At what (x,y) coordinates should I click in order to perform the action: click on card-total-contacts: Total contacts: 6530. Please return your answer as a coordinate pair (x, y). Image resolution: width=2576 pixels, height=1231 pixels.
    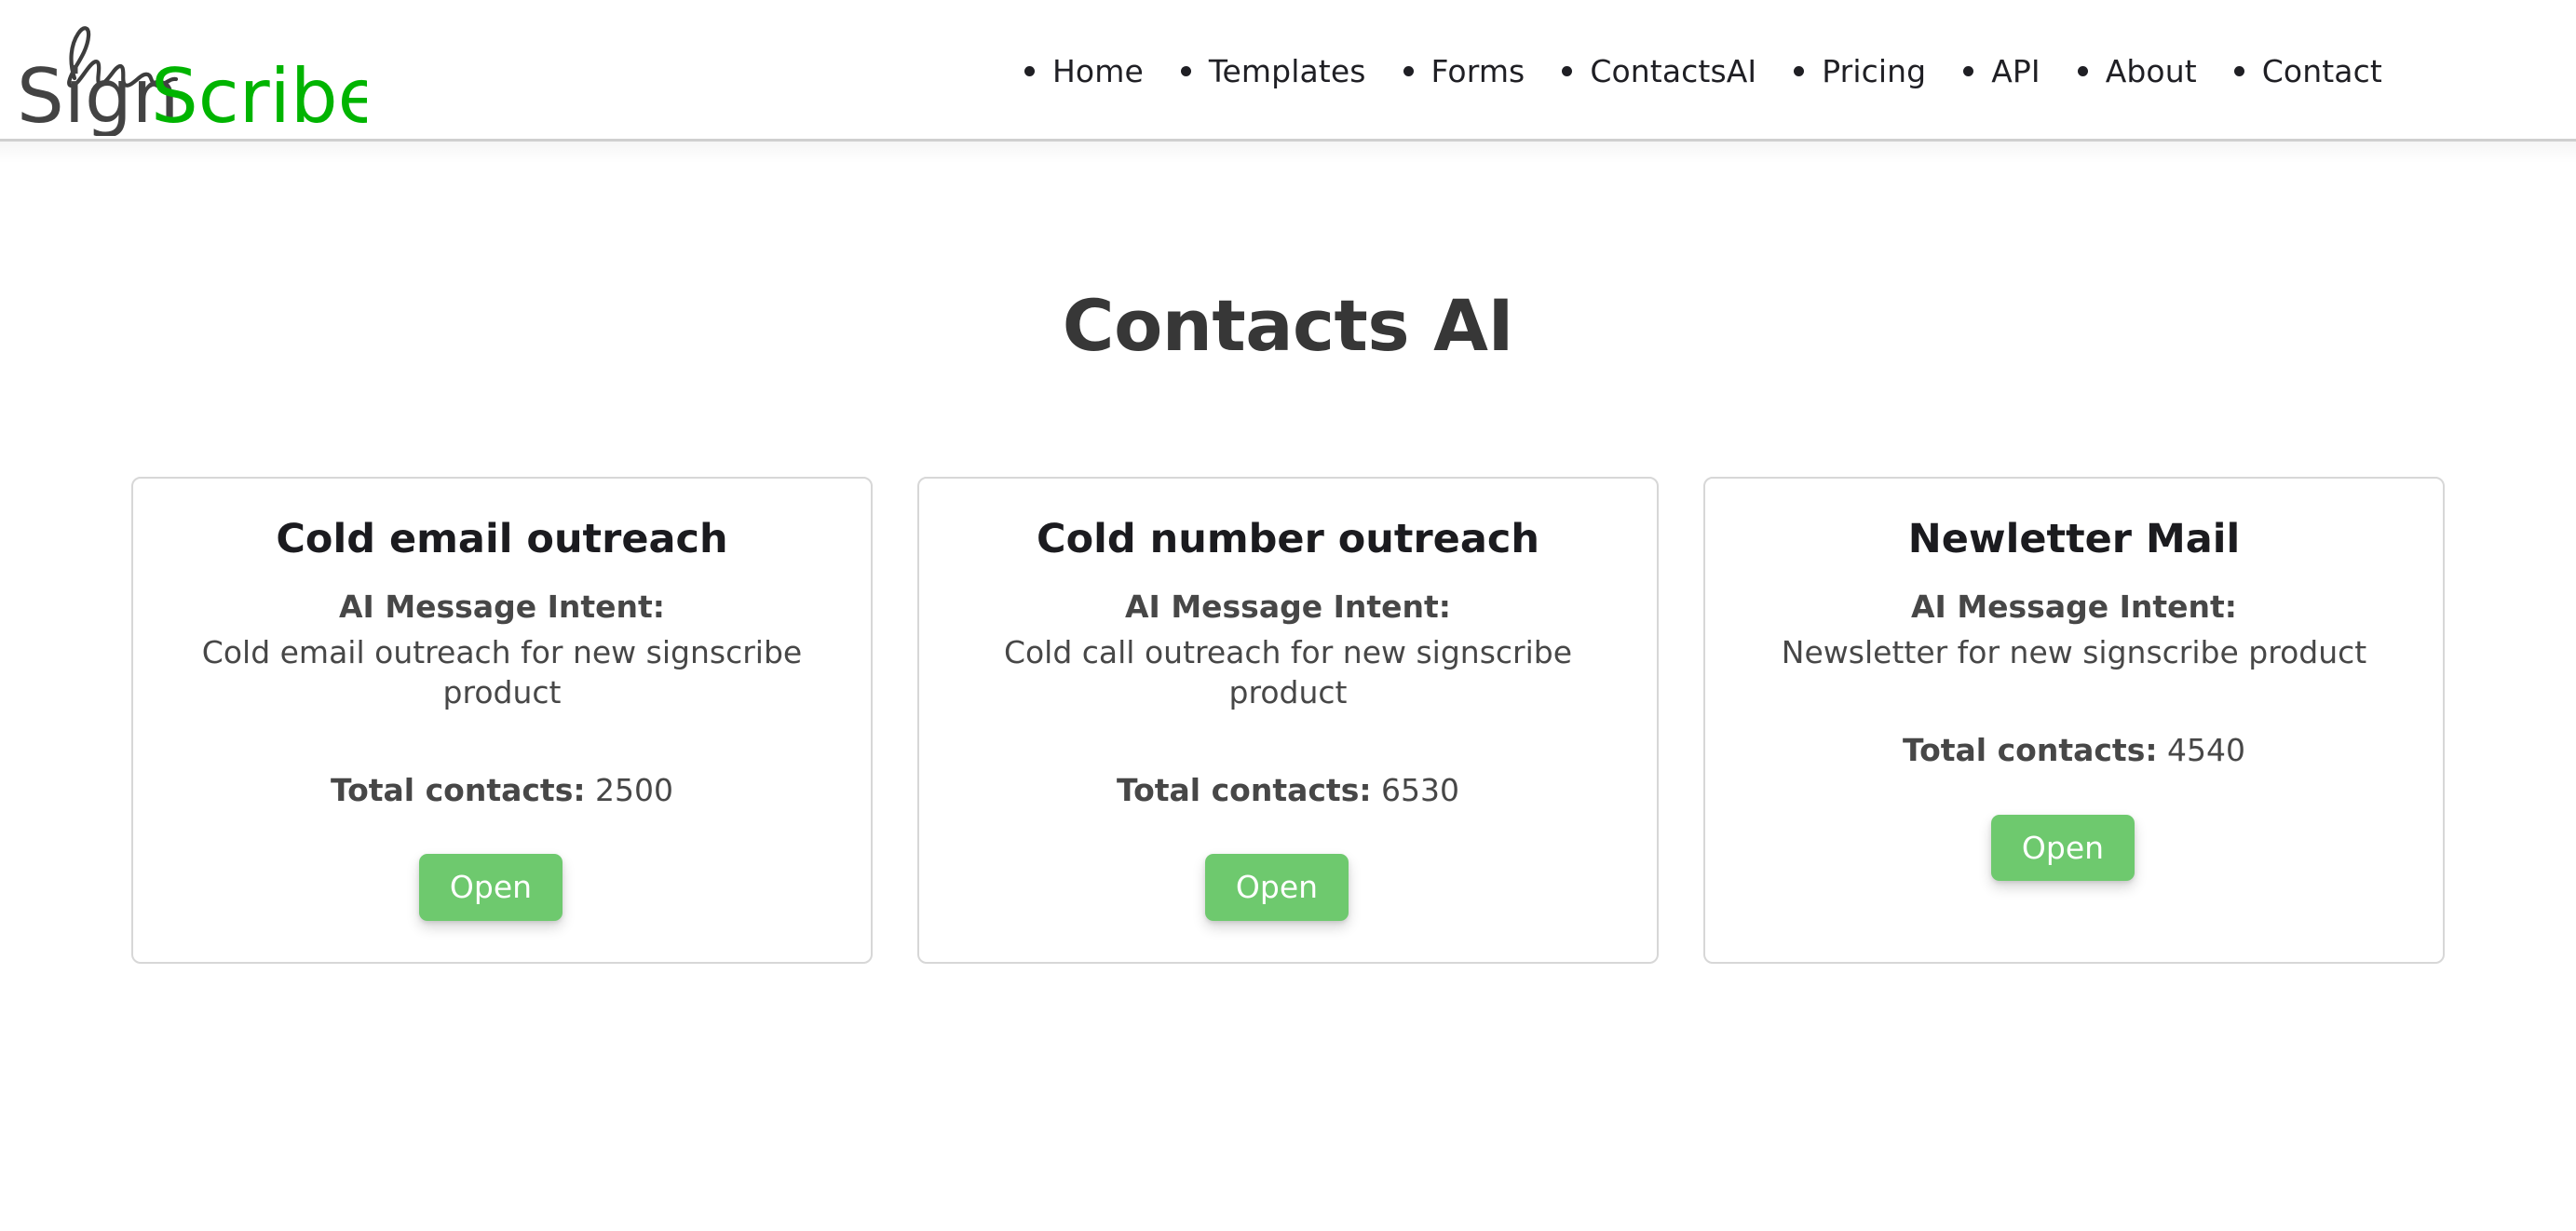
    Looking at the image, I should click on (1288, 790).